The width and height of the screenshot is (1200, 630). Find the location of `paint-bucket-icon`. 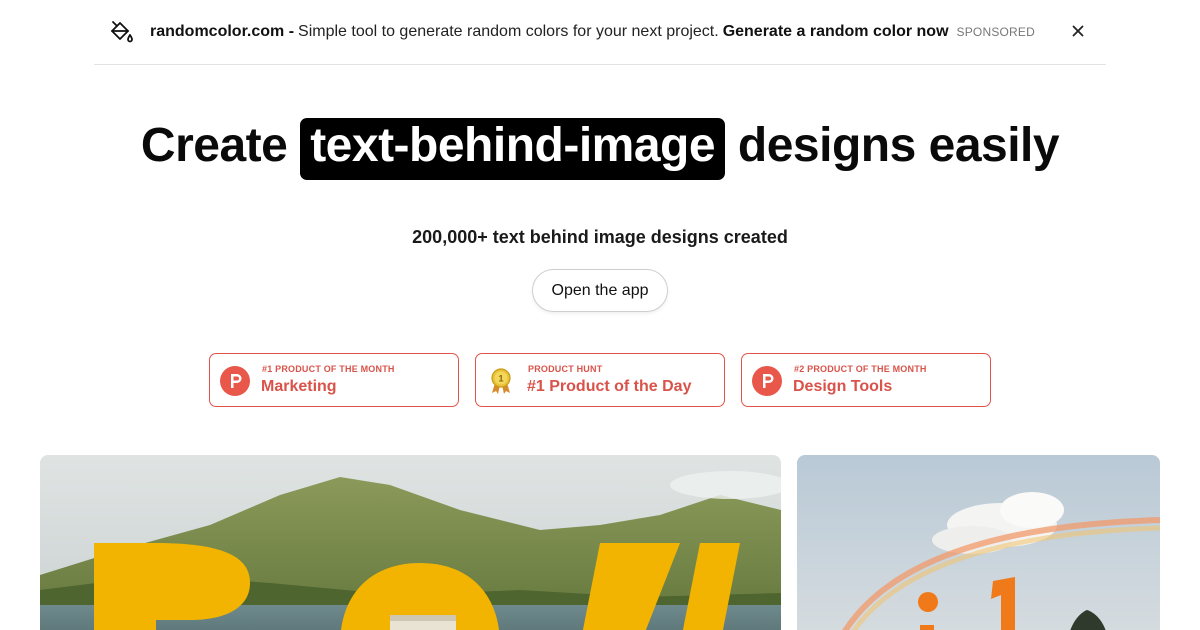

paint-bucket-icon is located at coordinates (121, 32).